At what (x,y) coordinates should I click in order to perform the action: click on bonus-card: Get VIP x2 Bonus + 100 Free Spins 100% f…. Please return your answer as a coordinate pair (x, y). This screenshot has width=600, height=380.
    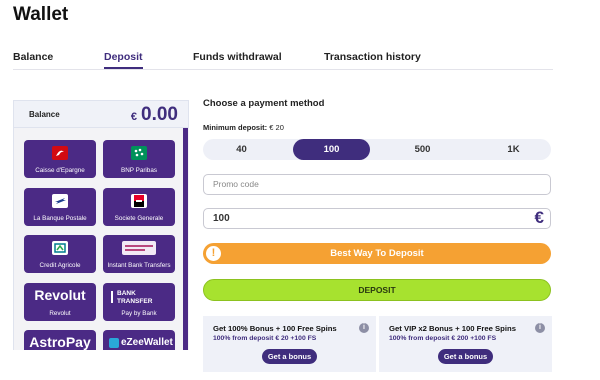
    Looking at the image, I should click on (465, 344).